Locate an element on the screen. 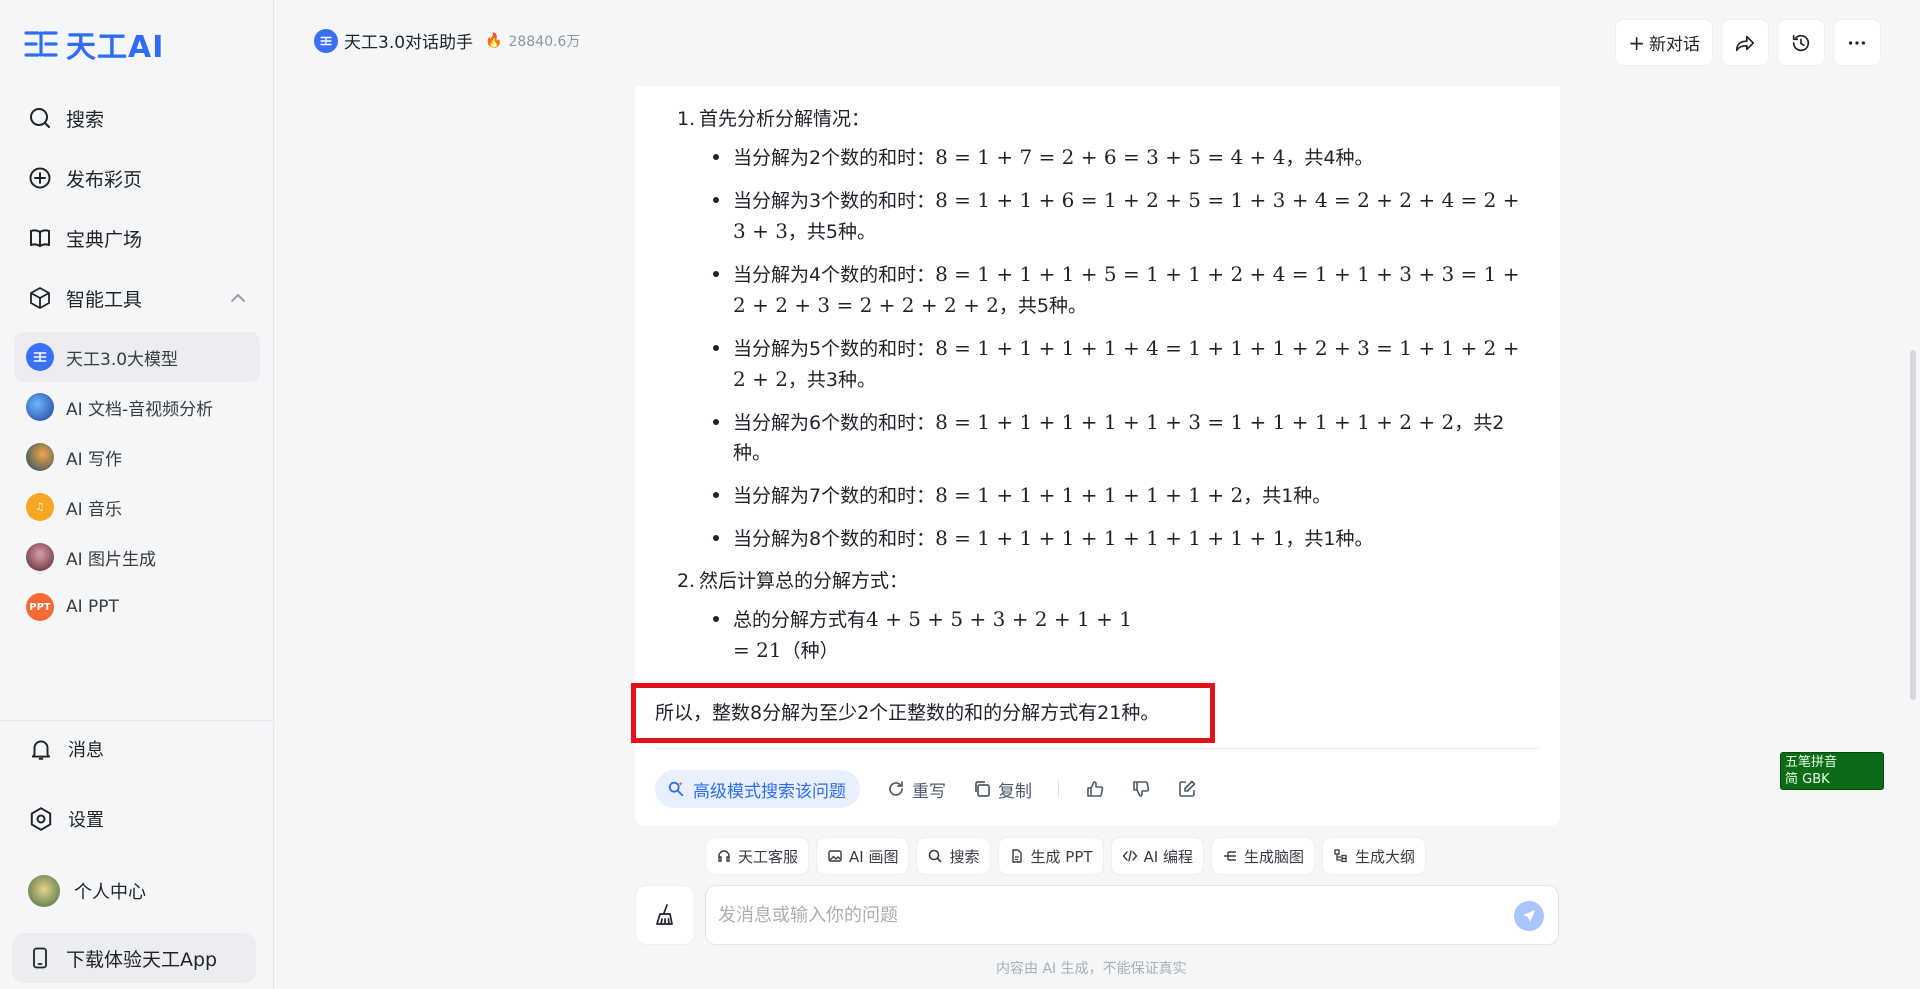 The height and width of the screenshot is (989, 1920). subnav-item-label: AI PPT is located at coordinates (92, 607).